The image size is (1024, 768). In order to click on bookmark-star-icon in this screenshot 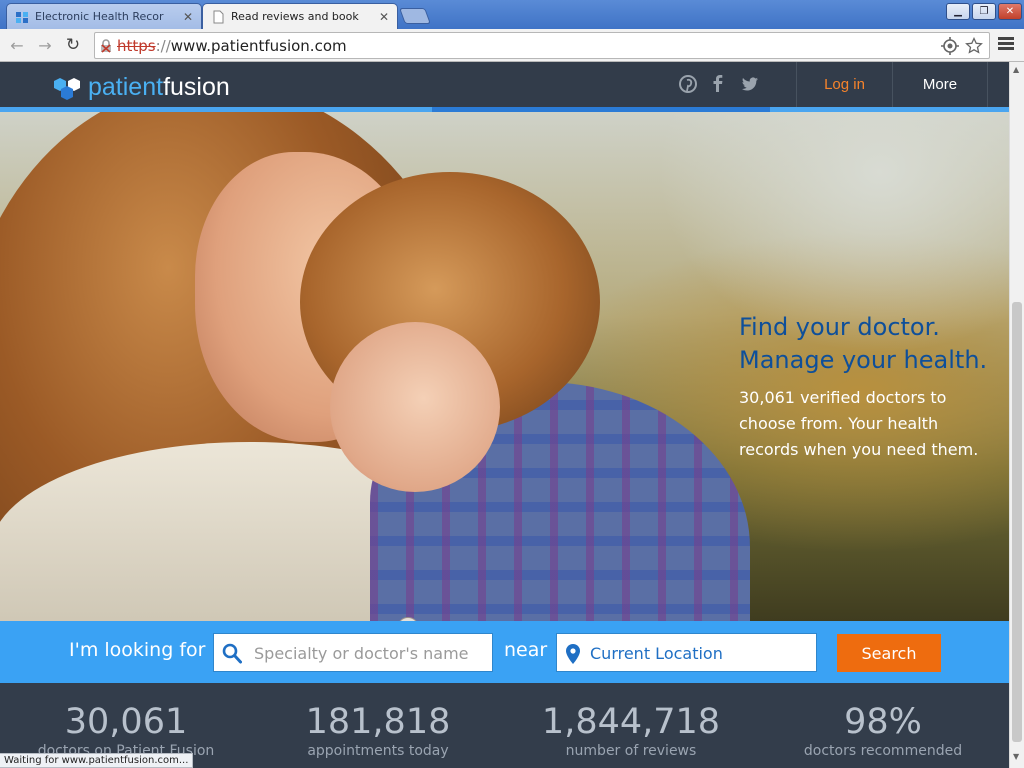, I will do `click(974, 46)`.